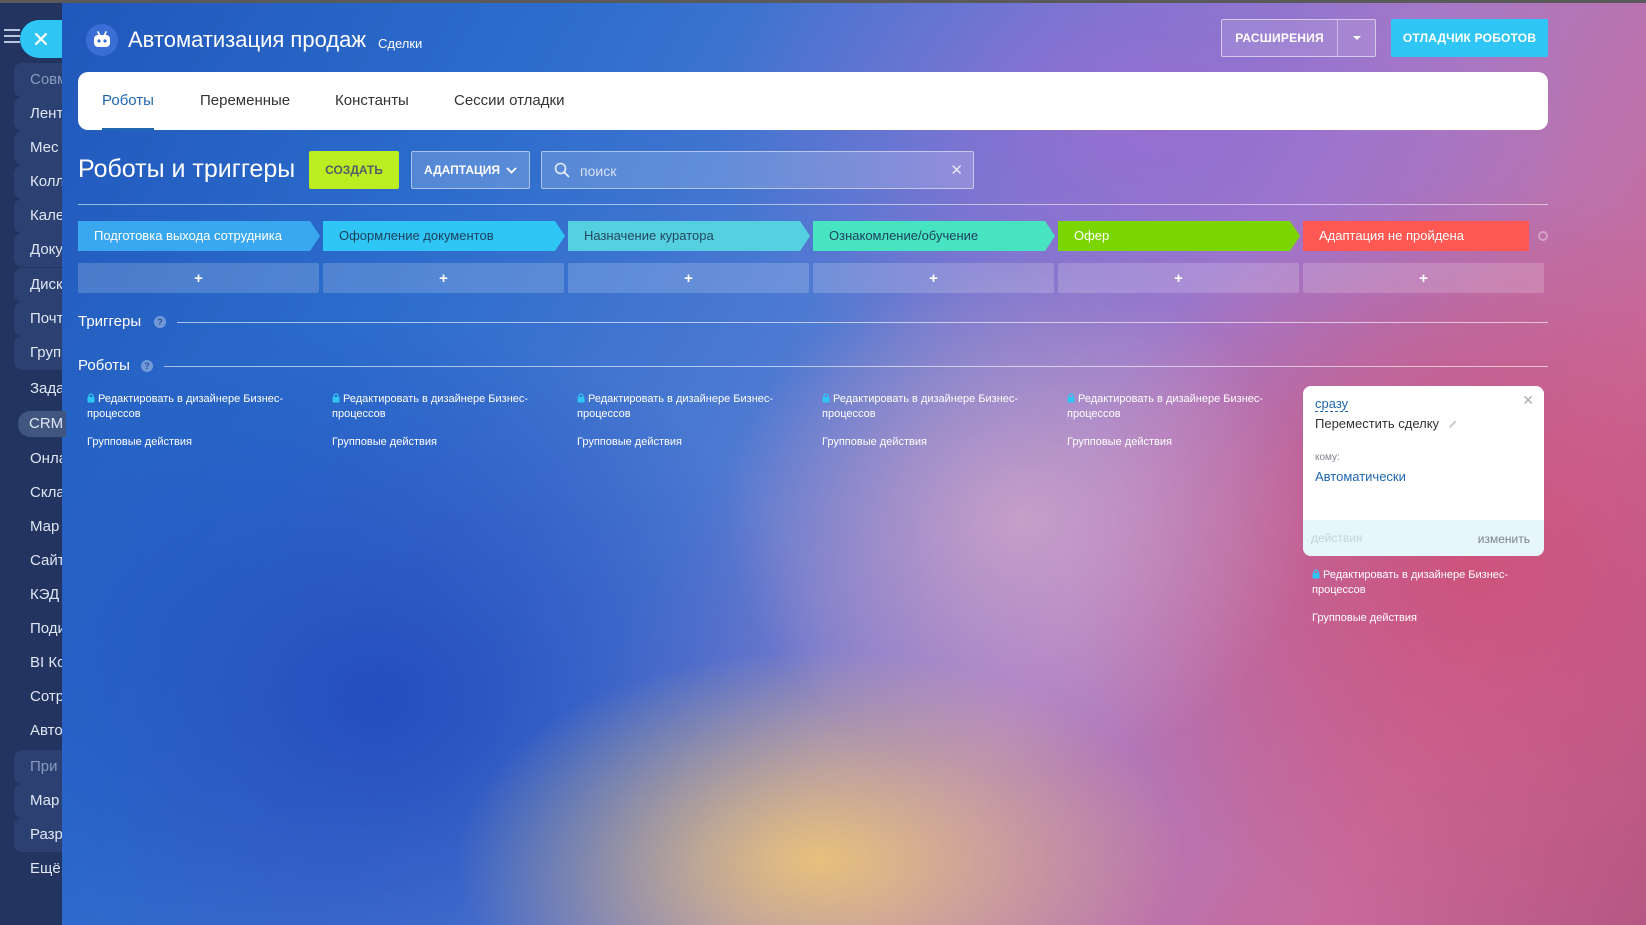  What do you see at coordinates (38, 216) in the screenshot?
I see `sidebar-item: Кале` at bounding box center [38, 216].